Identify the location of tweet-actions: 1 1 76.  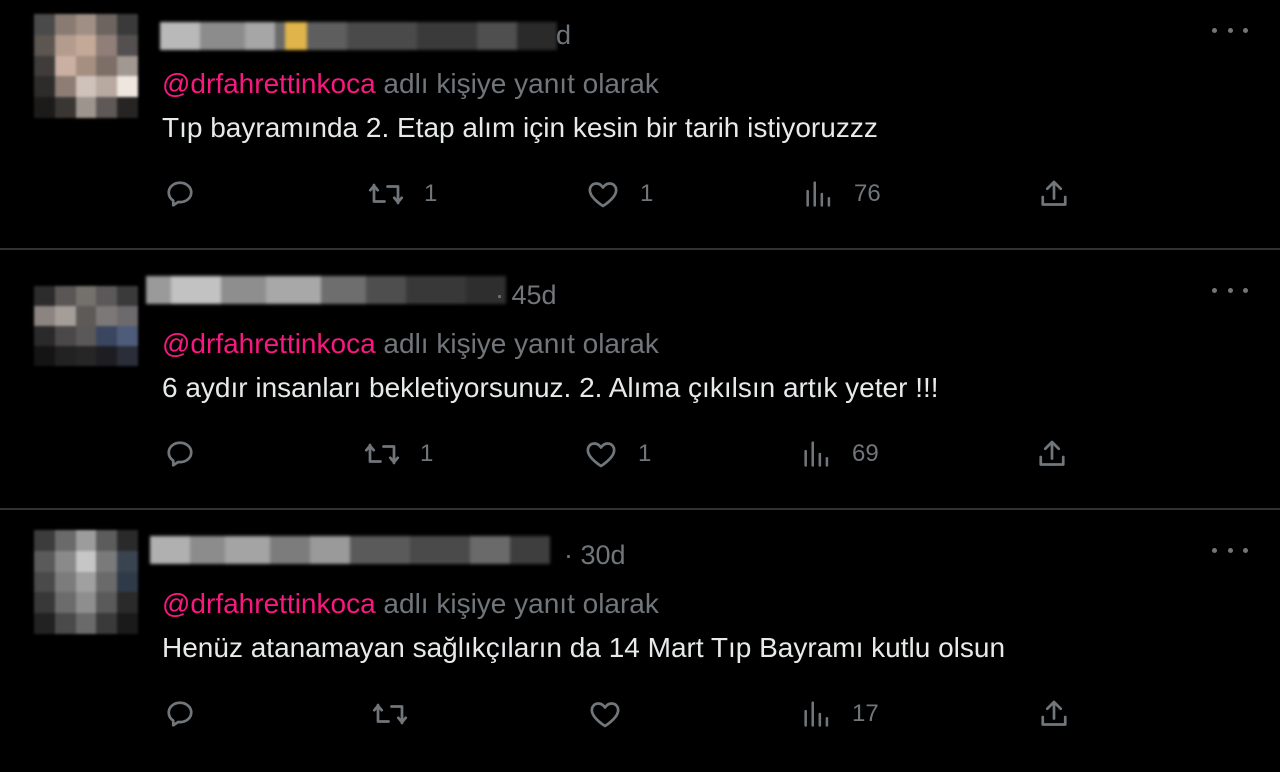
(640, 194).